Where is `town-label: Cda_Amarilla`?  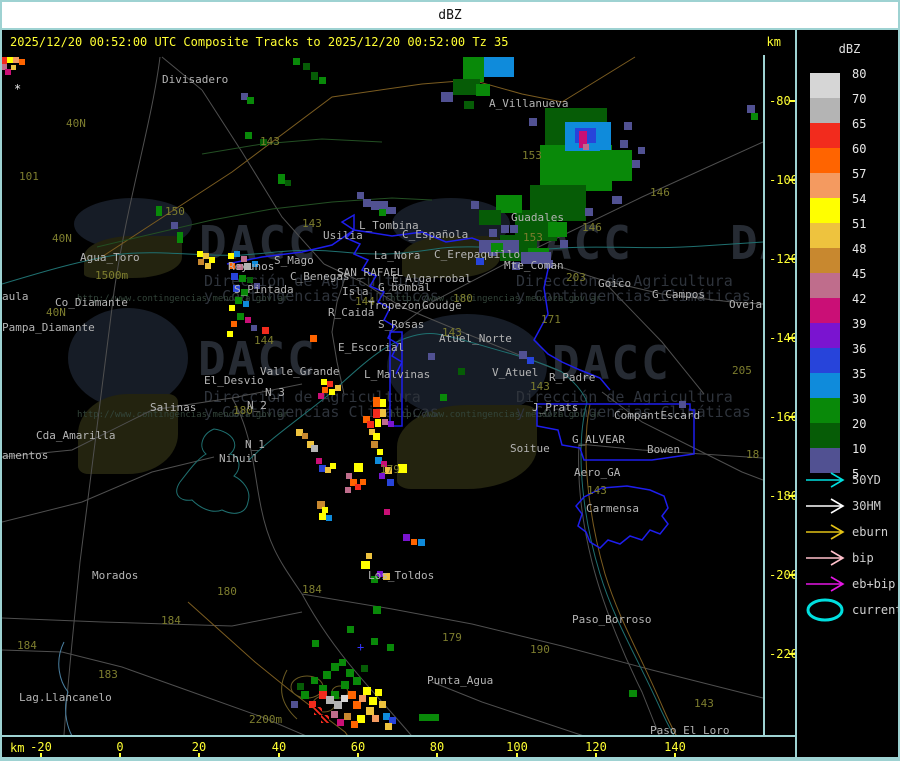 town-label: Cda_Amarilla is located at coordinates (76, 435).